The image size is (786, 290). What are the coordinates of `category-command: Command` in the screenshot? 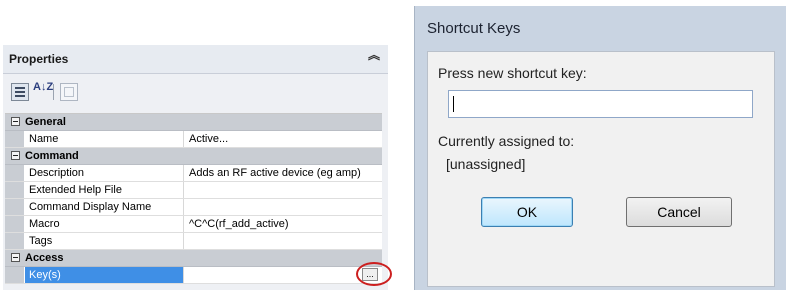 It's located at (193, 156).